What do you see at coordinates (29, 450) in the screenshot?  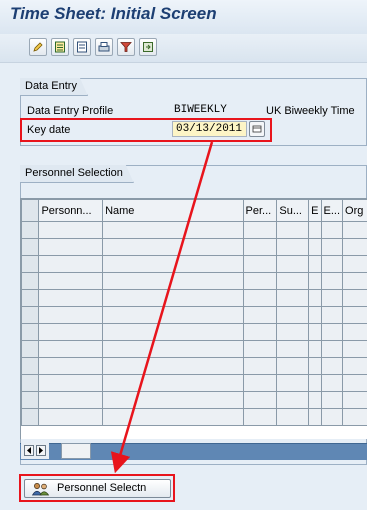 I see `scroll-left-icon` at bounding box center [29, 450].